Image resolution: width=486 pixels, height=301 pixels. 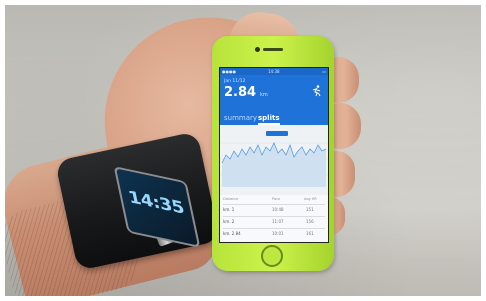 What do you see at coordinates (273, 49) in the screenshot?
I see `earpiece-speaker` at bounding box center [273, 49].